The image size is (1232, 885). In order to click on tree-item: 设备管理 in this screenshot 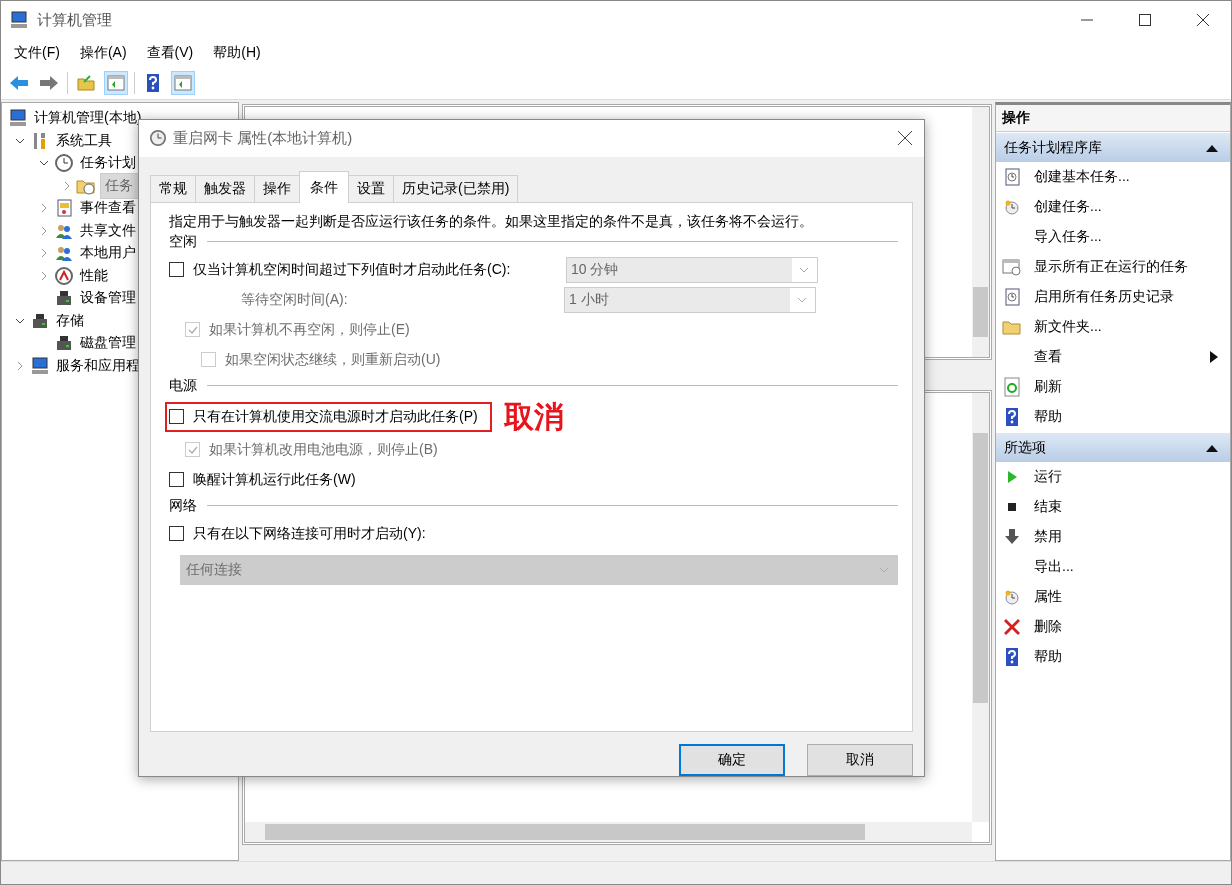, I will do `click(108, 298)`.